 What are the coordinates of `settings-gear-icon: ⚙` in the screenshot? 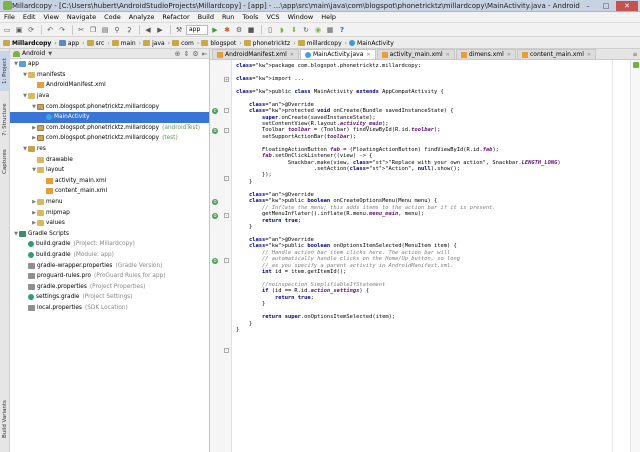 It's located at (195, 54).